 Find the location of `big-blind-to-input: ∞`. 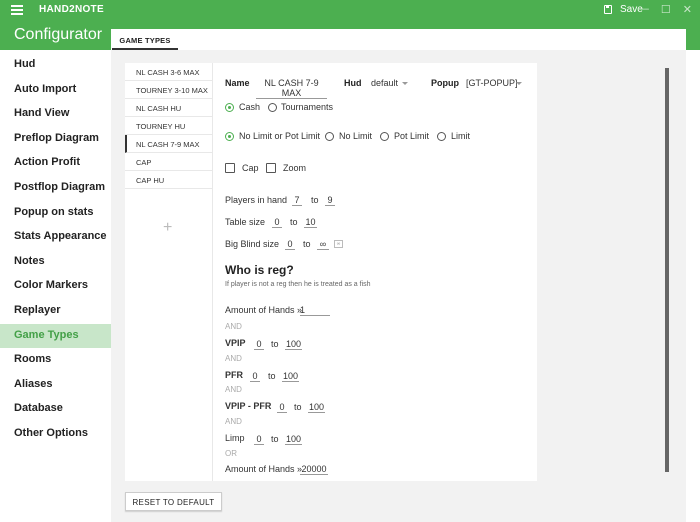

big-blind-to-input: ∞ is located at coordinates (323, 244).